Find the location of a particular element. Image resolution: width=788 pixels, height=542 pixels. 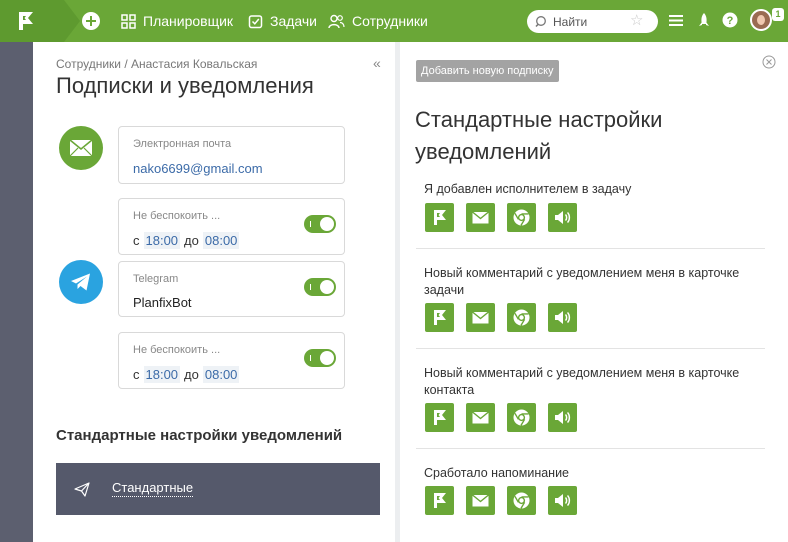

standard-settings-label: Стандартные is located at coordinates (153, 488).